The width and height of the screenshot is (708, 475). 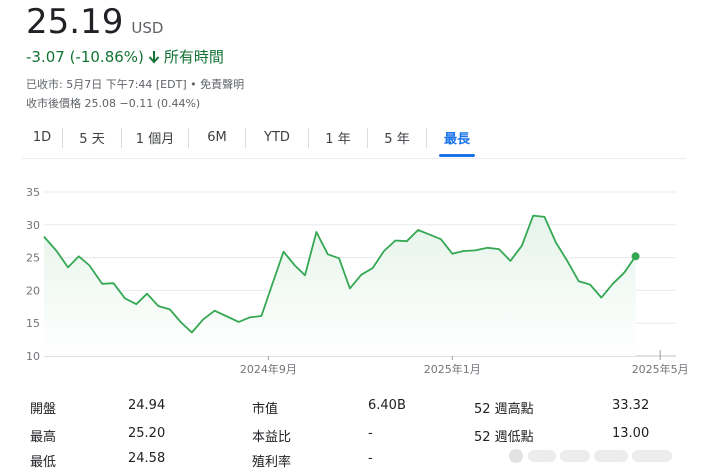 I want to click on stat-mktcap-label: 市值, so click(x=265, y=409).